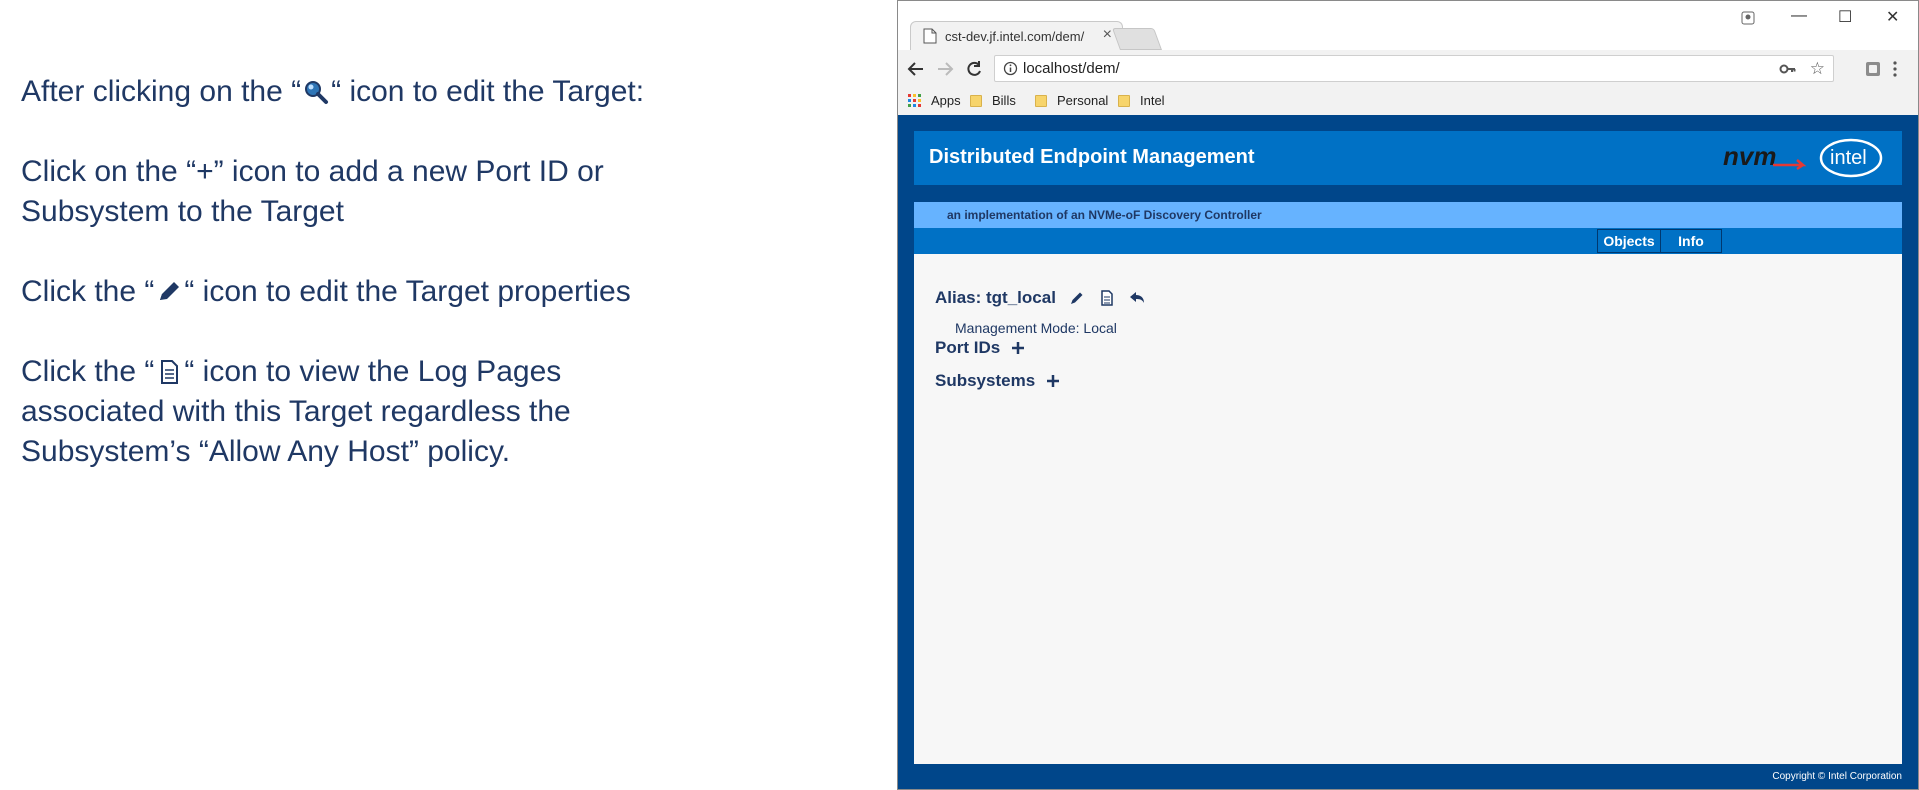 This screenshot has width=1919, height=790. Describe the element at coordinates (1152, 100) in the screenshot. I see `bookmark-label: Intel` at that location.